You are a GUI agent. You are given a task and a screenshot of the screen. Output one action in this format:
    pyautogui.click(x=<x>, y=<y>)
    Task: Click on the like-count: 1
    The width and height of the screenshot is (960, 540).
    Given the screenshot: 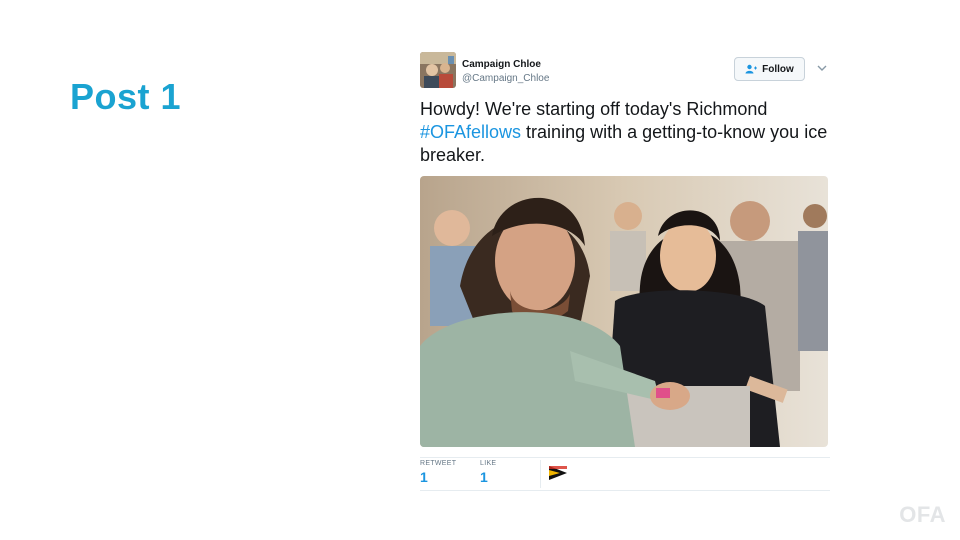 What is the action you would take?
    pyautogui.click(x=484, y=477)
    